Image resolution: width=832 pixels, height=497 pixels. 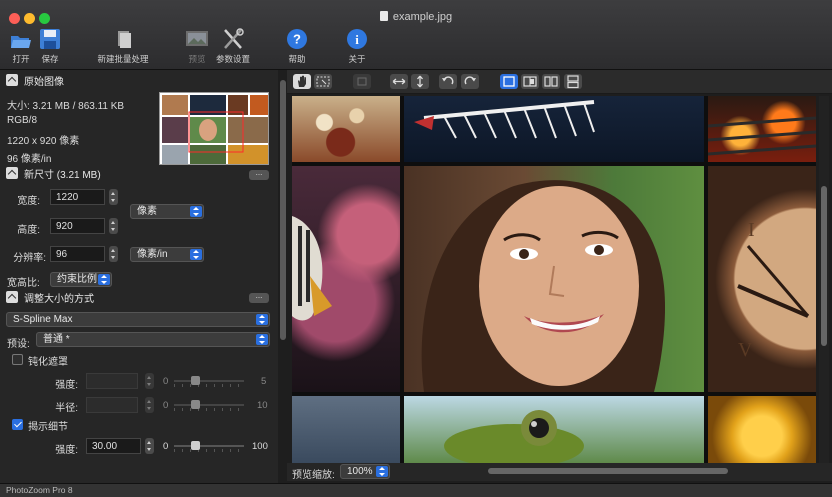 I want to click on height-input: 920, so click(x=77, y=226).